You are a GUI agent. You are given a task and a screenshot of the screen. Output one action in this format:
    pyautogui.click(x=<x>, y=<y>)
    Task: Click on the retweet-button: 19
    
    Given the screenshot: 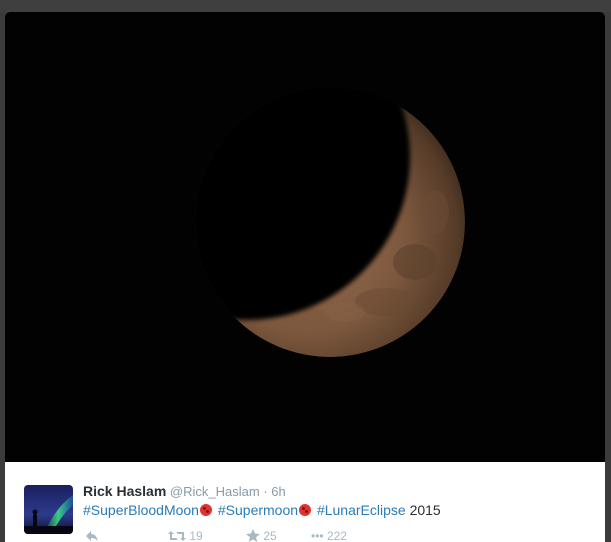 What is the action you would take?
    pyautogui.click(x=185, y=535)
    